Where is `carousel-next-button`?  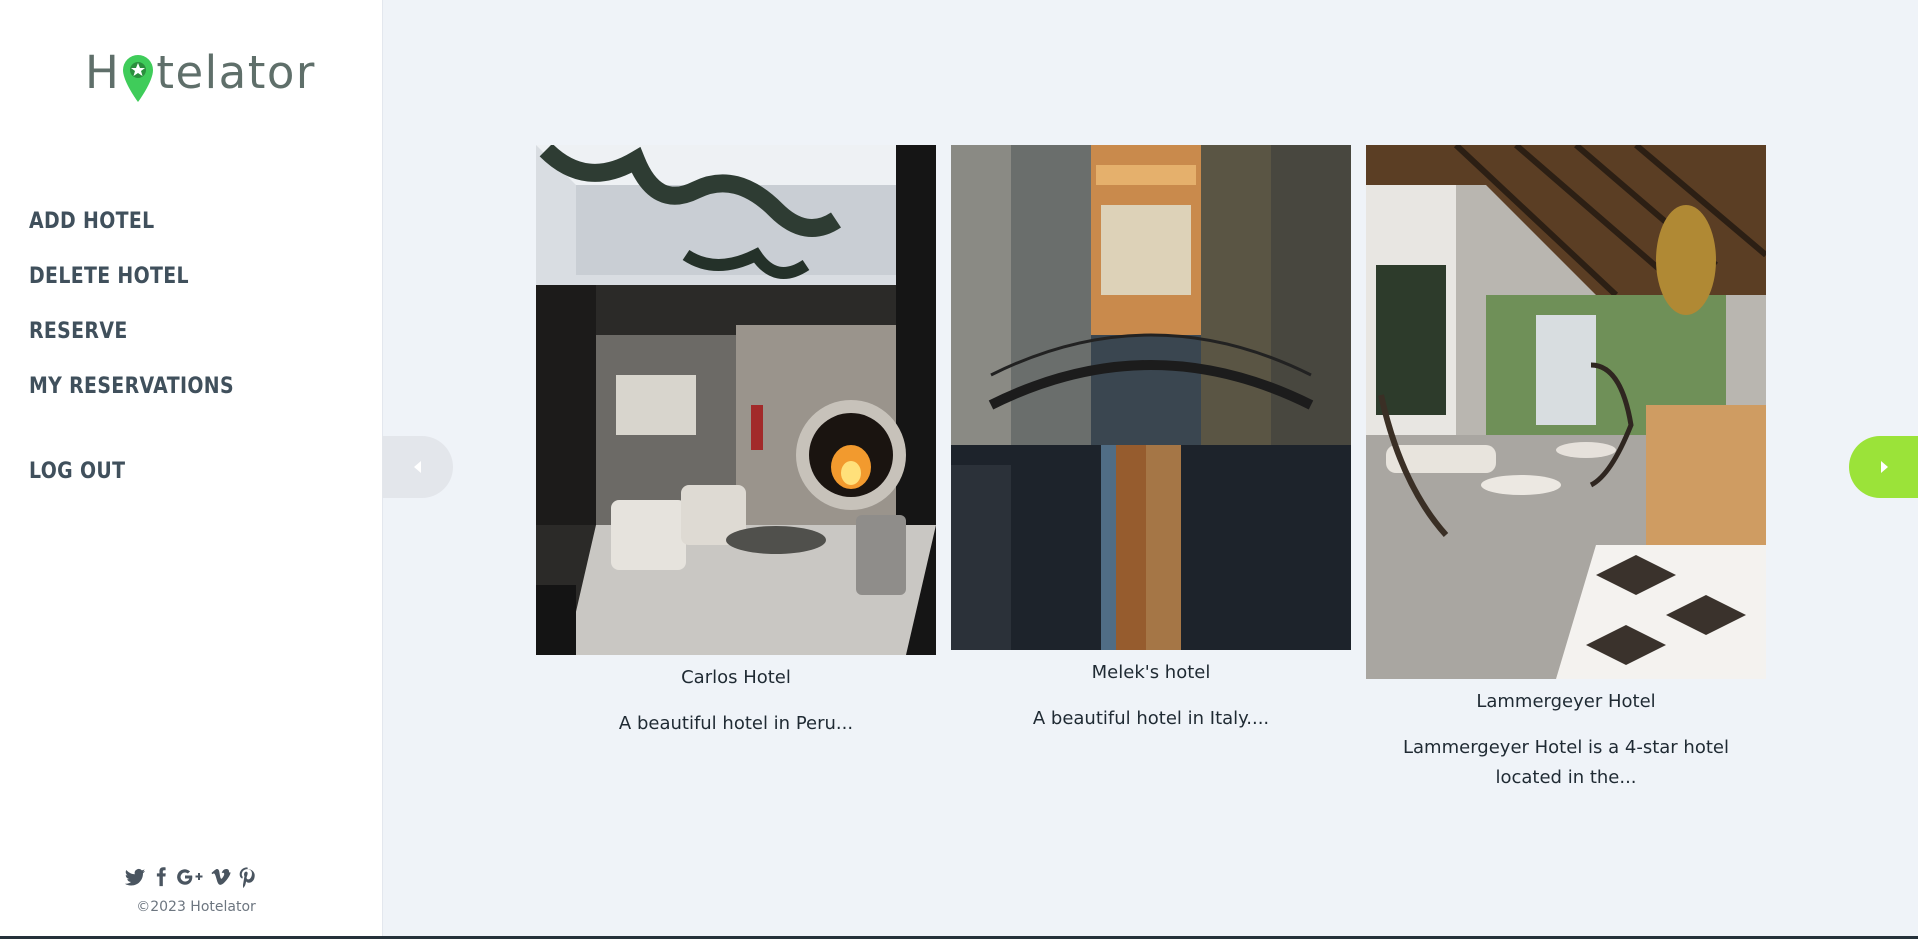 carousel-next-button is located at coordinates (1883, 467).